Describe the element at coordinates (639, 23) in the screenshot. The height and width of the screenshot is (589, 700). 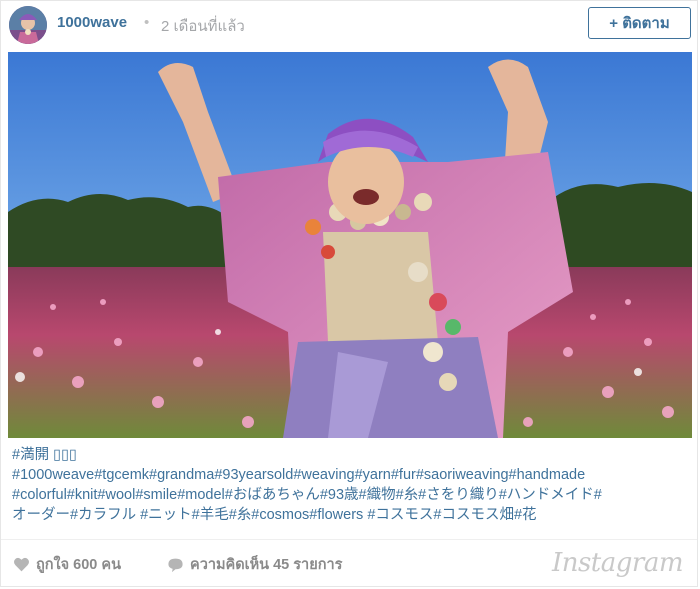
I see `follow-button: + ติดตาม` at that location.